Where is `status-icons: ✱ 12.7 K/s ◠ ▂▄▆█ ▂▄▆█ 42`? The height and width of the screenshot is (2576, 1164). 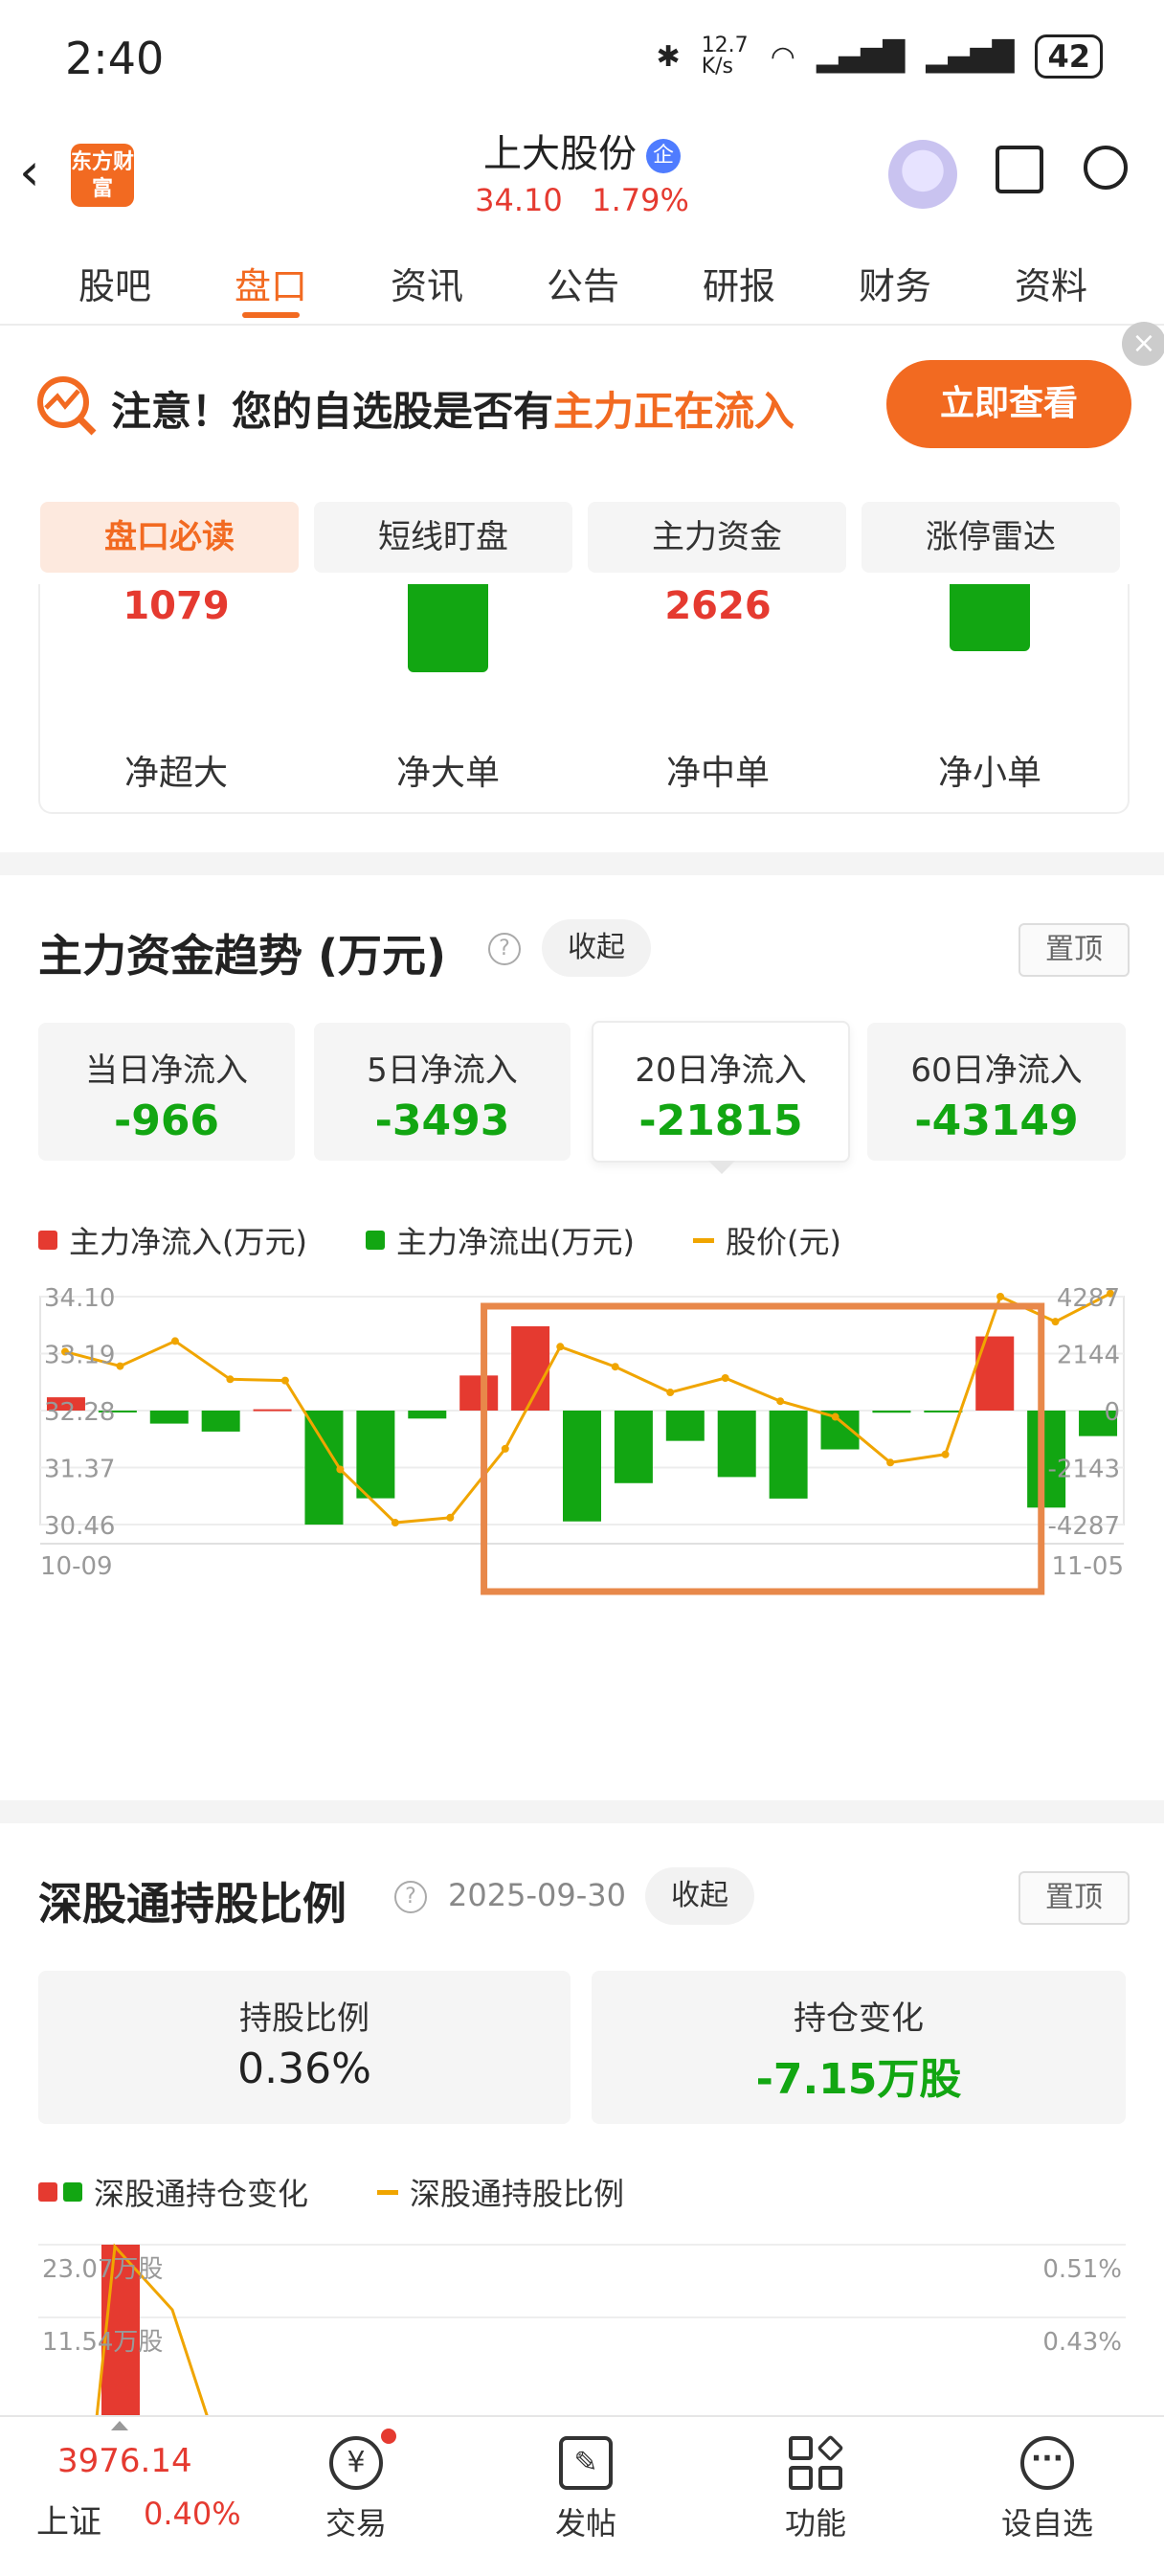
status-icons: ✱ 12.7 K/s ◠ ▂▄▆█ ▂▄▆█ 42 is located at coordinates (880, 56).